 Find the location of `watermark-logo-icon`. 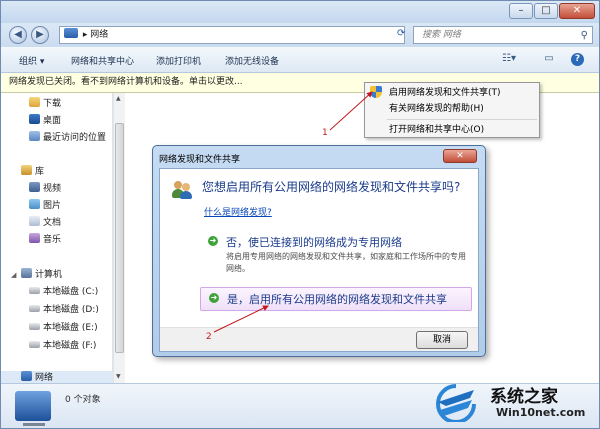

watermark-logo-icon is located at coordinates (456, 403).